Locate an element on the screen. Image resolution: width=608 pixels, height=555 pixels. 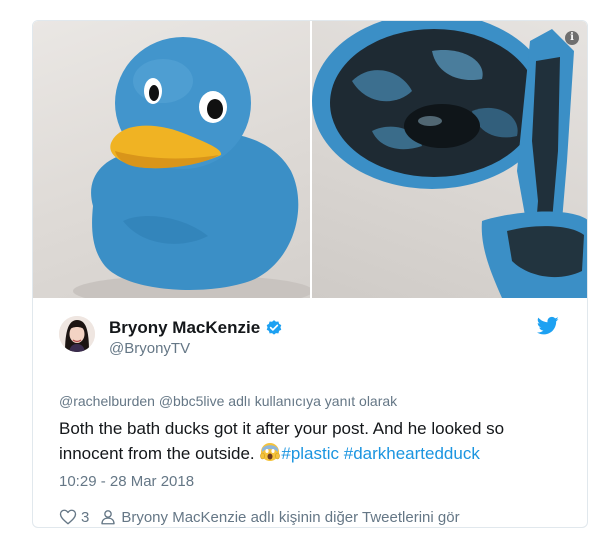
author-handle: @BryonyTV is located at coordinates (149, 348).